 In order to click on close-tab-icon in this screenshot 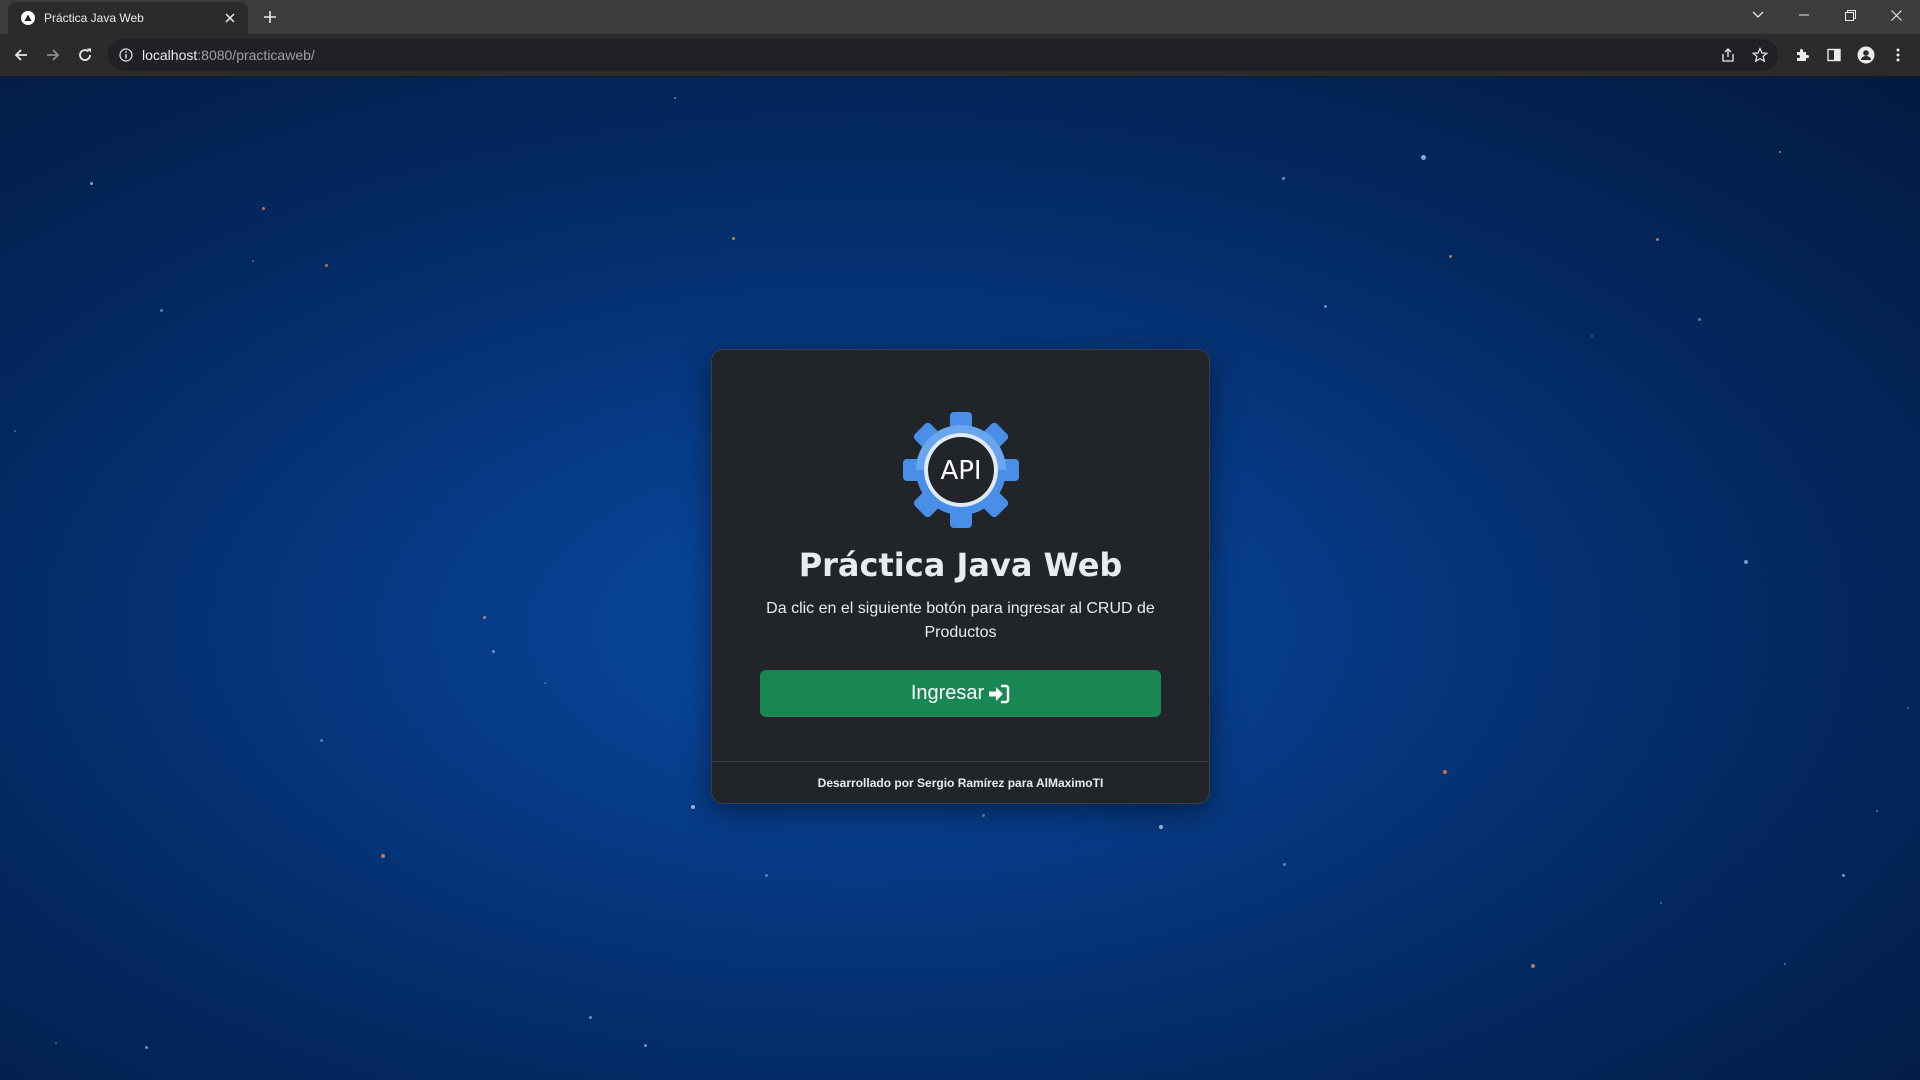, I will do `click(230, 18)`.